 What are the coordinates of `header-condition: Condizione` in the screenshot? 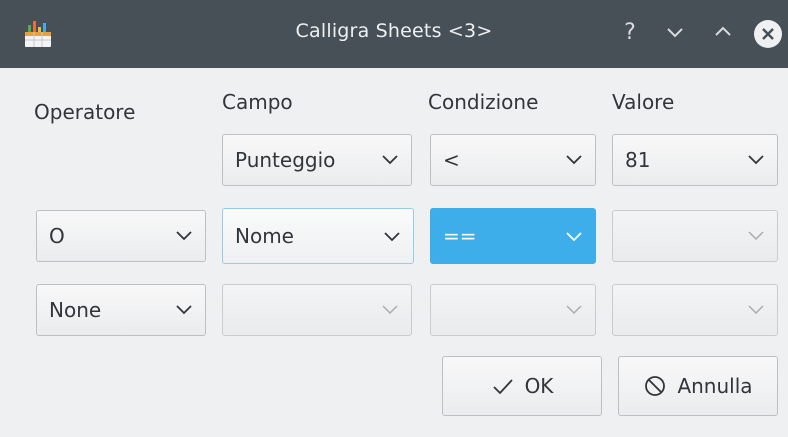 It's located at (483, 102).